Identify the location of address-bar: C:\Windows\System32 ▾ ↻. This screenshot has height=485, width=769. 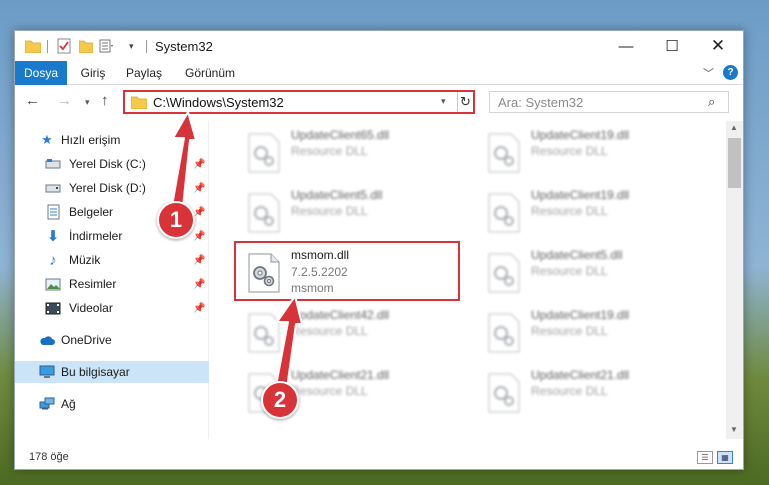
(299, 102).